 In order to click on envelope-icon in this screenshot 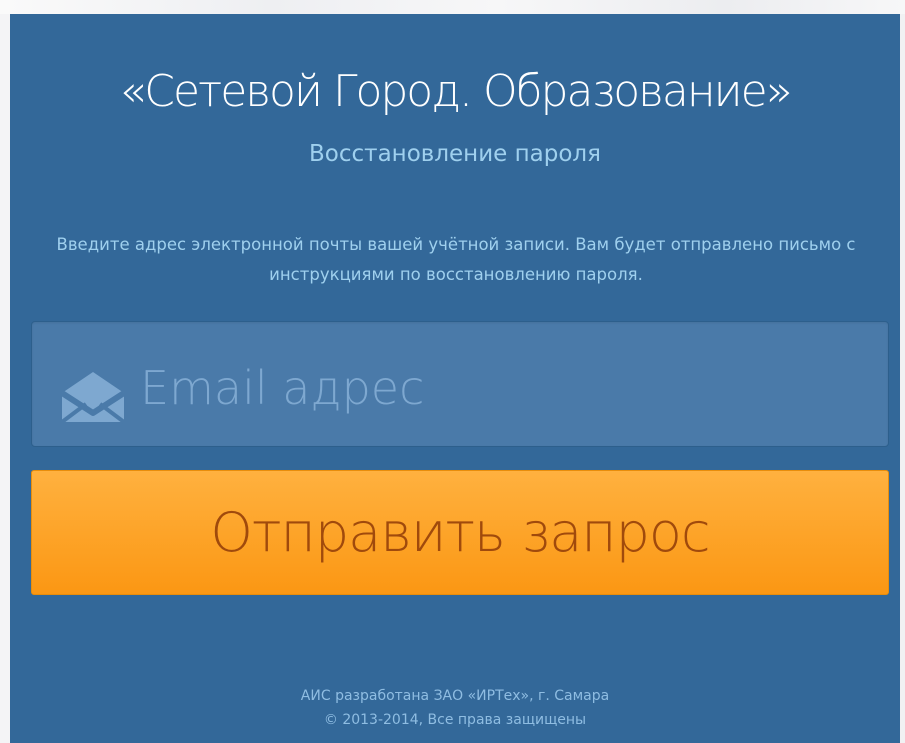, I will do `click(93, 397)`.